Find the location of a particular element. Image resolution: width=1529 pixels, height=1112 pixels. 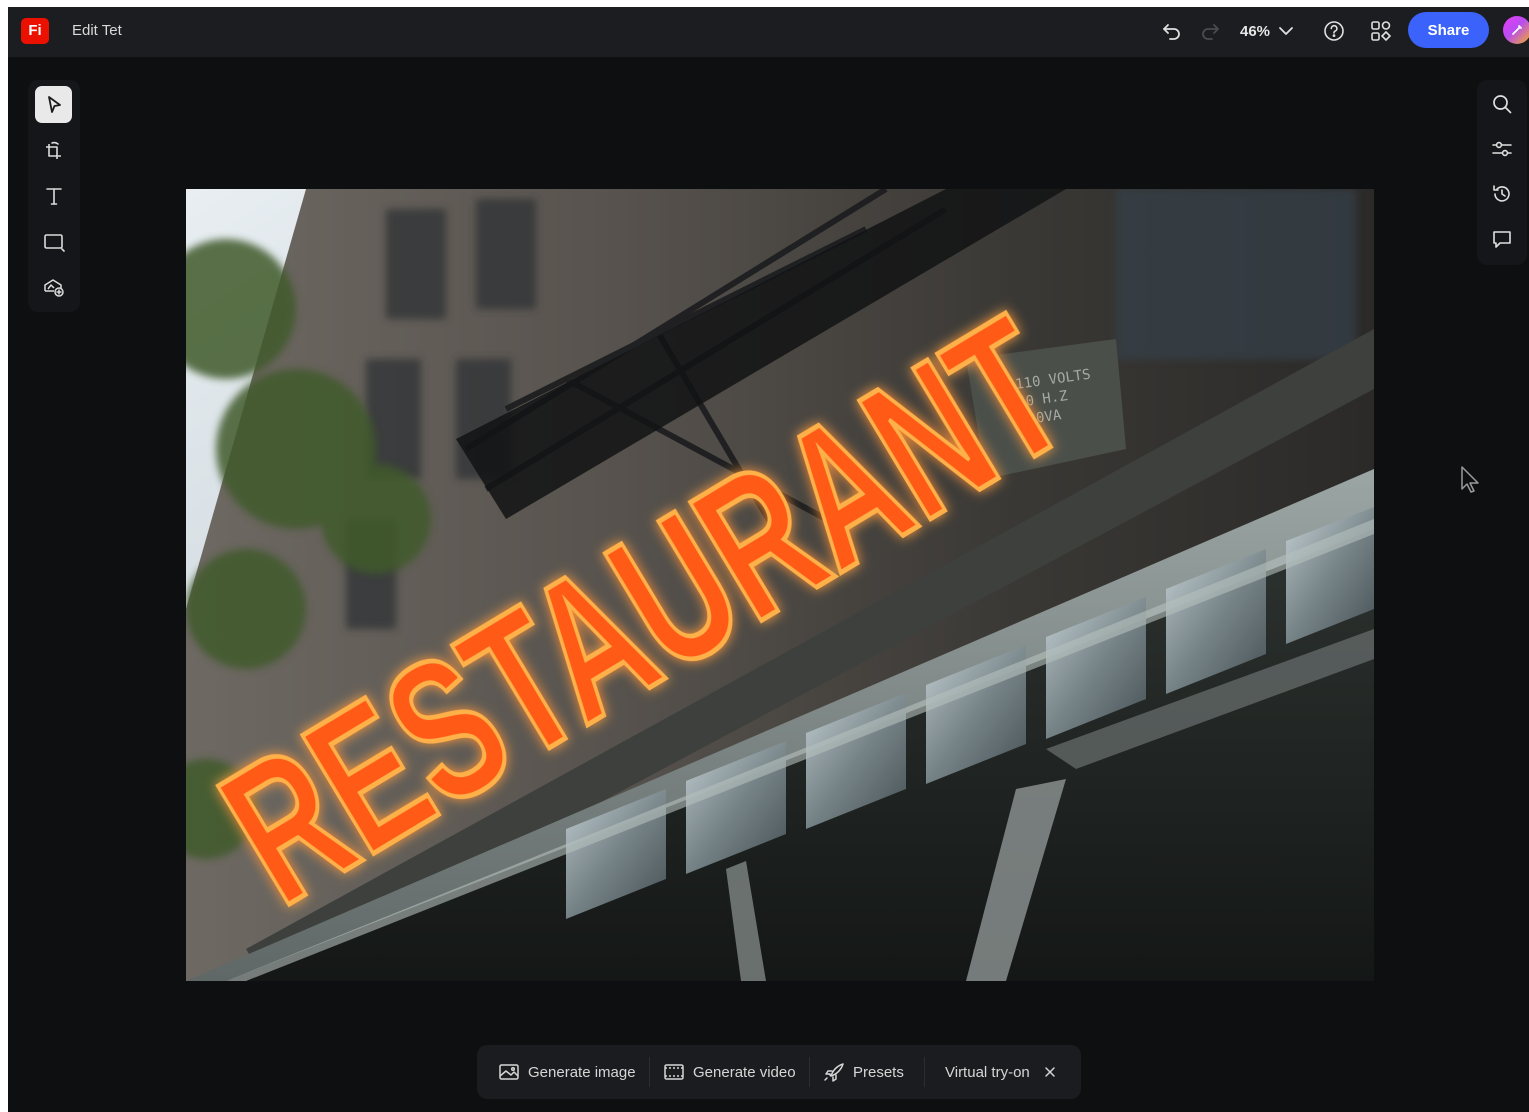

presets-button: Presets is located at coordinates (863, 1072).